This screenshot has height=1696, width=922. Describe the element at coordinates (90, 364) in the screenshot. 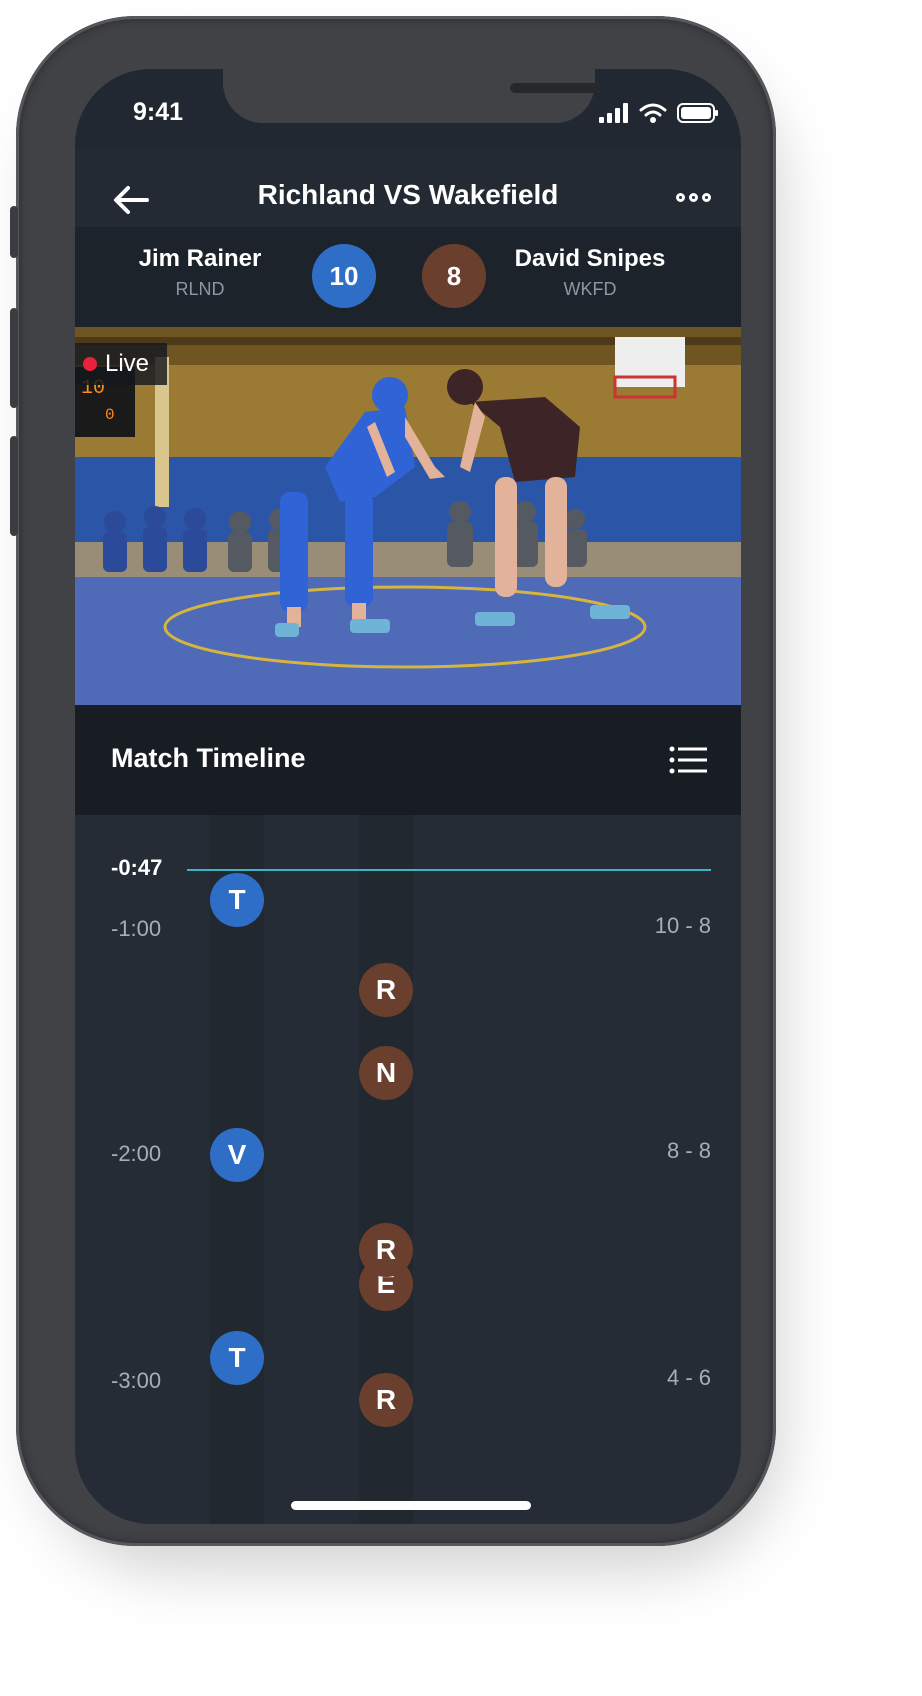

I see `live-dot-icon` at that location.